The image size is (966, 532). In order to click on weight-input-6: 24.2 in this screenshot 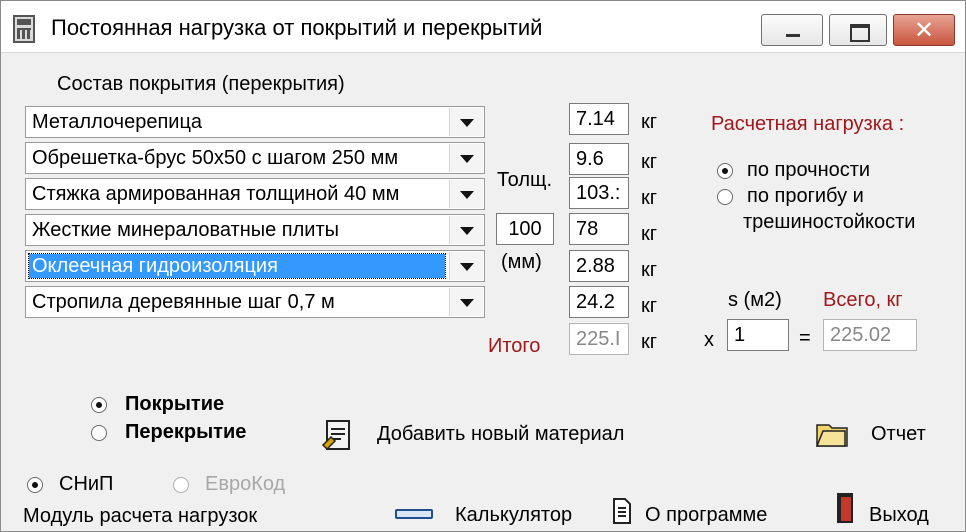, I will do `click(599, 302)`.